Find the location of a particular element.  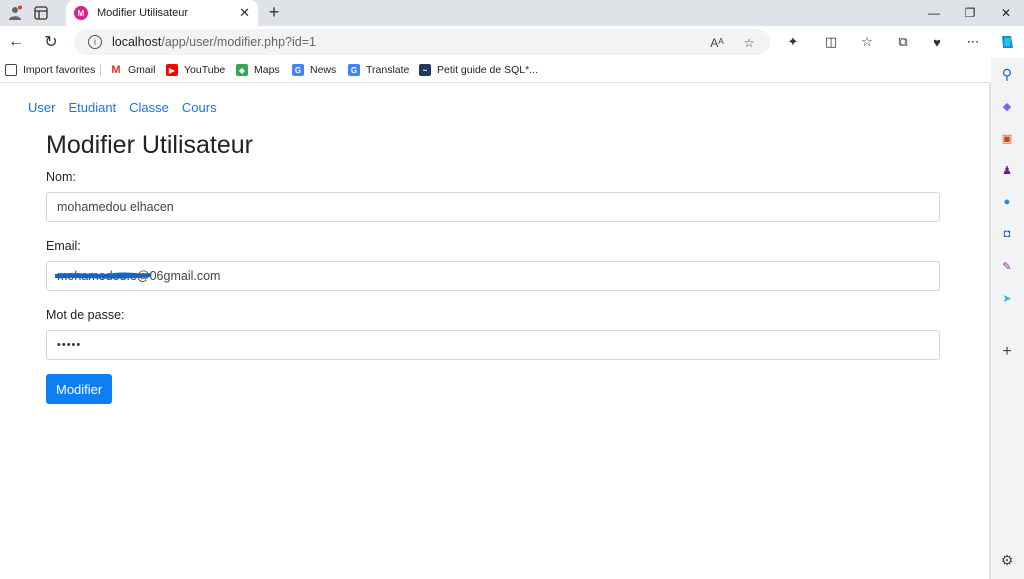

maps-icon: ◆ is located at coordinates (242, 70).